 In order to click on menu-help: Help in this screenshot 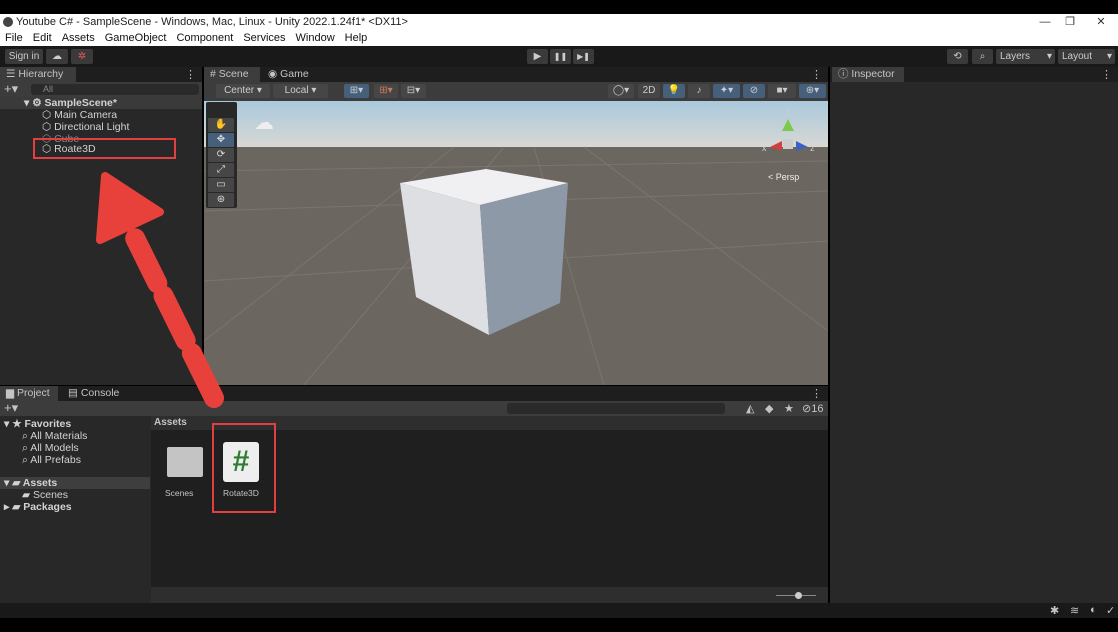, I will do `click(356, 38)`.